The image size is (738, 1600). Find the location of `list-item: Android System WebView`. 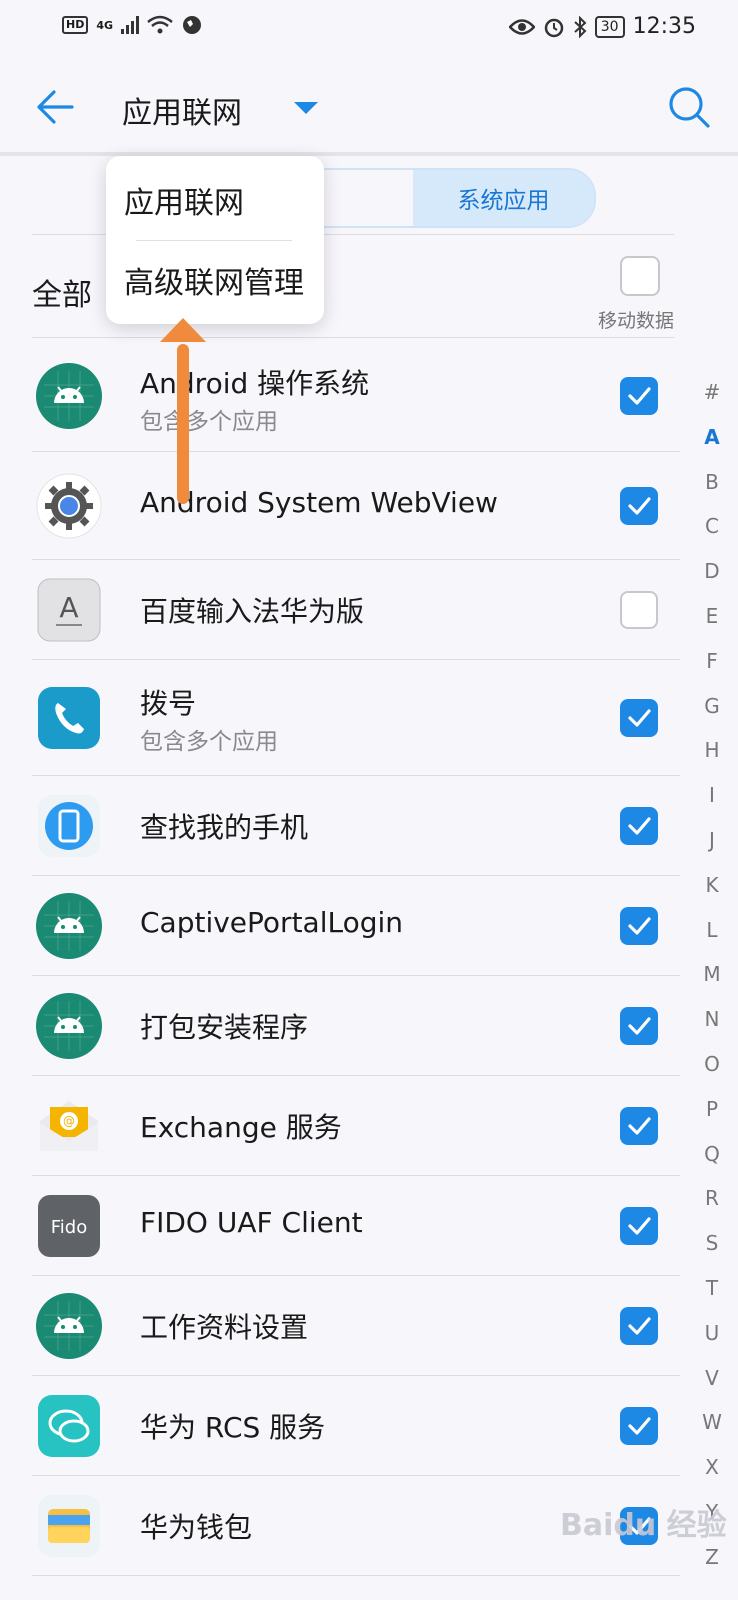

list-item: Android System WebView is located at coordinates (340, 506).